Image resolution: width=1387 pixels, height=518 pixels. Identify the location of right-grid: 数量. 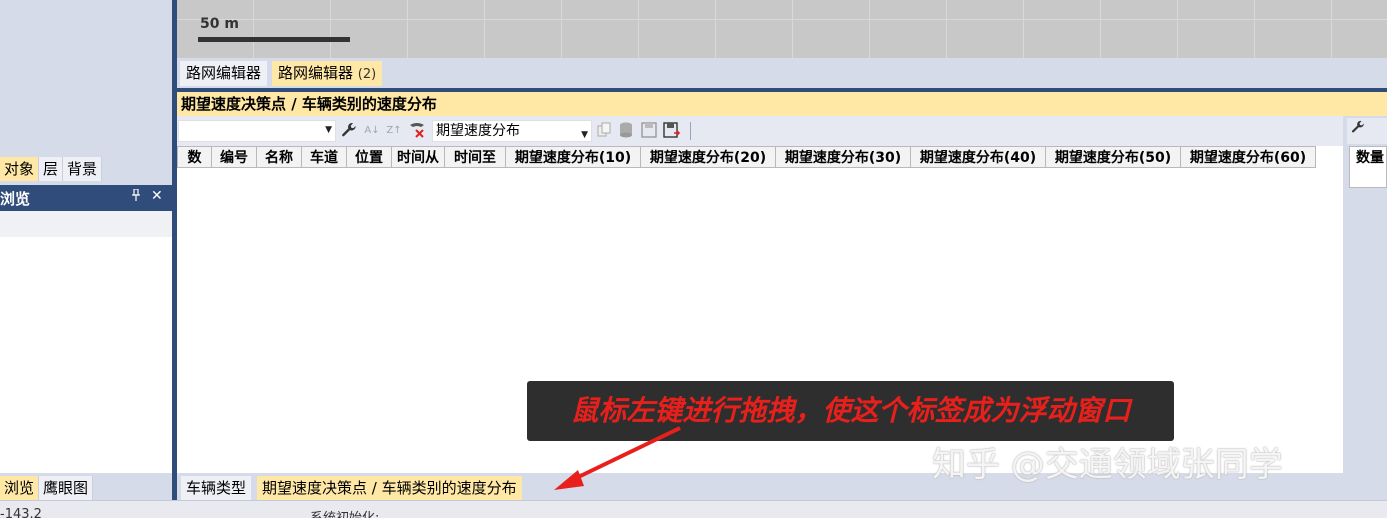
(1368, 167).